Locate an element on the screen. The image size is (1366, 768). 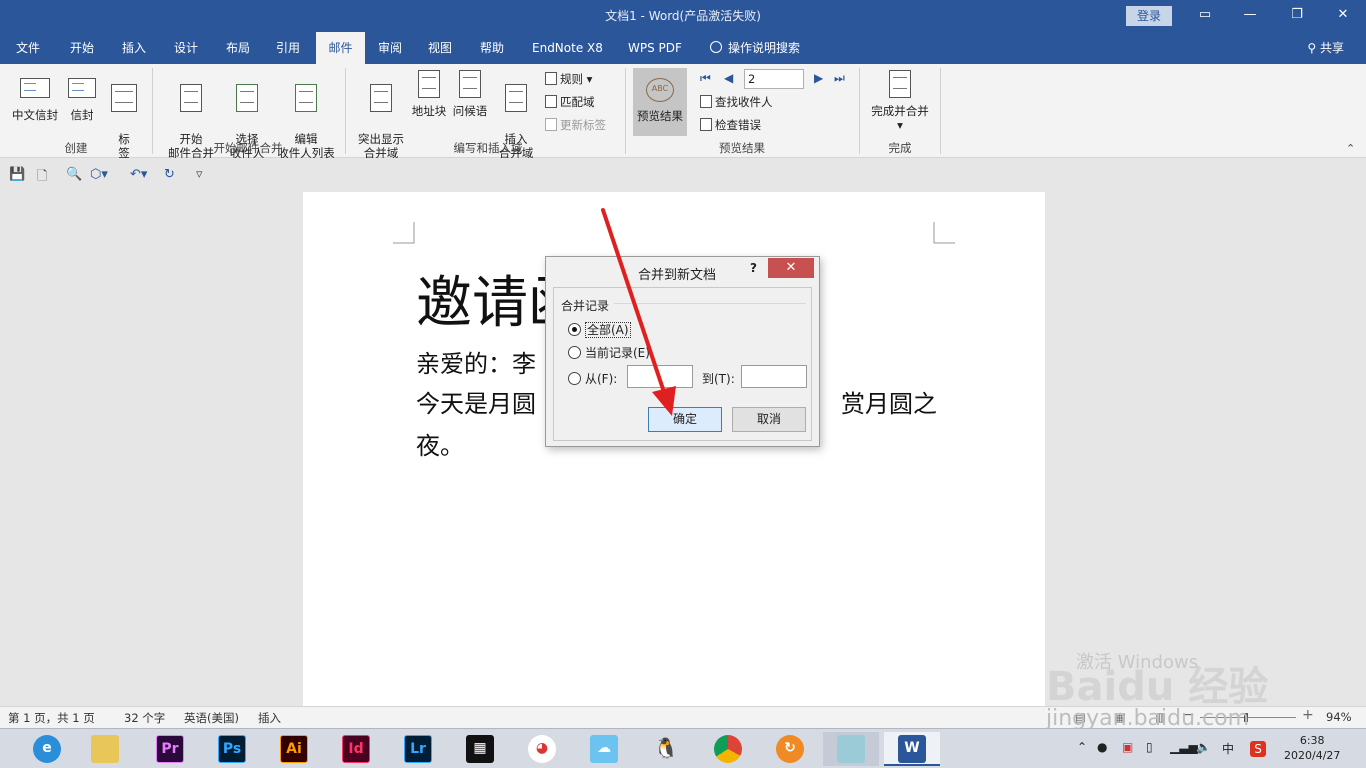
taskbar-chrome is located at coordinates (728, 749).